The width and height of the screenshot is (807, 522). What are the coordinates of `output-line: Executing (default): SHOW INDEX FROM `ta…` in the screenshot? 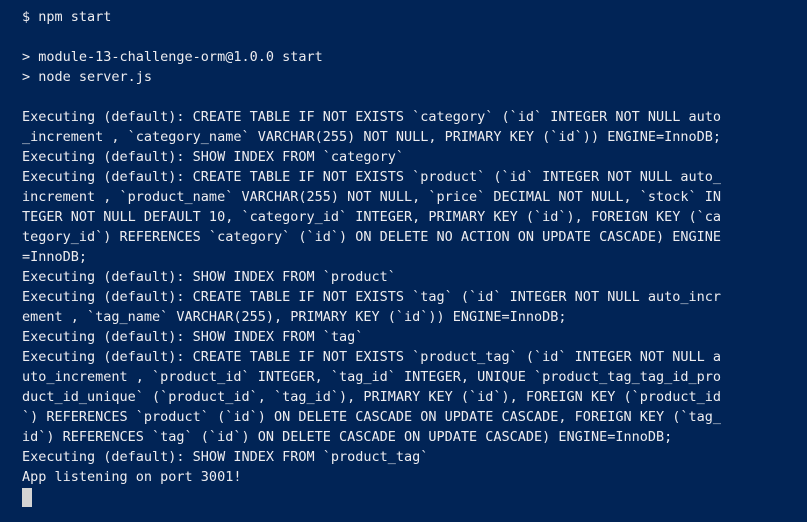 It's located at (193, 337).